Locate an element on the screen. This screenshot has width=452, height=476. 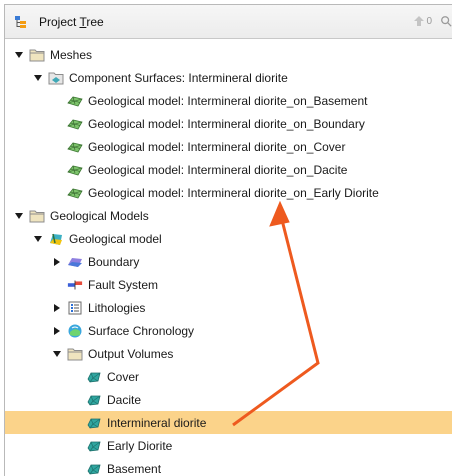
tree-item: Geological model is located at coordinates (228, 238).